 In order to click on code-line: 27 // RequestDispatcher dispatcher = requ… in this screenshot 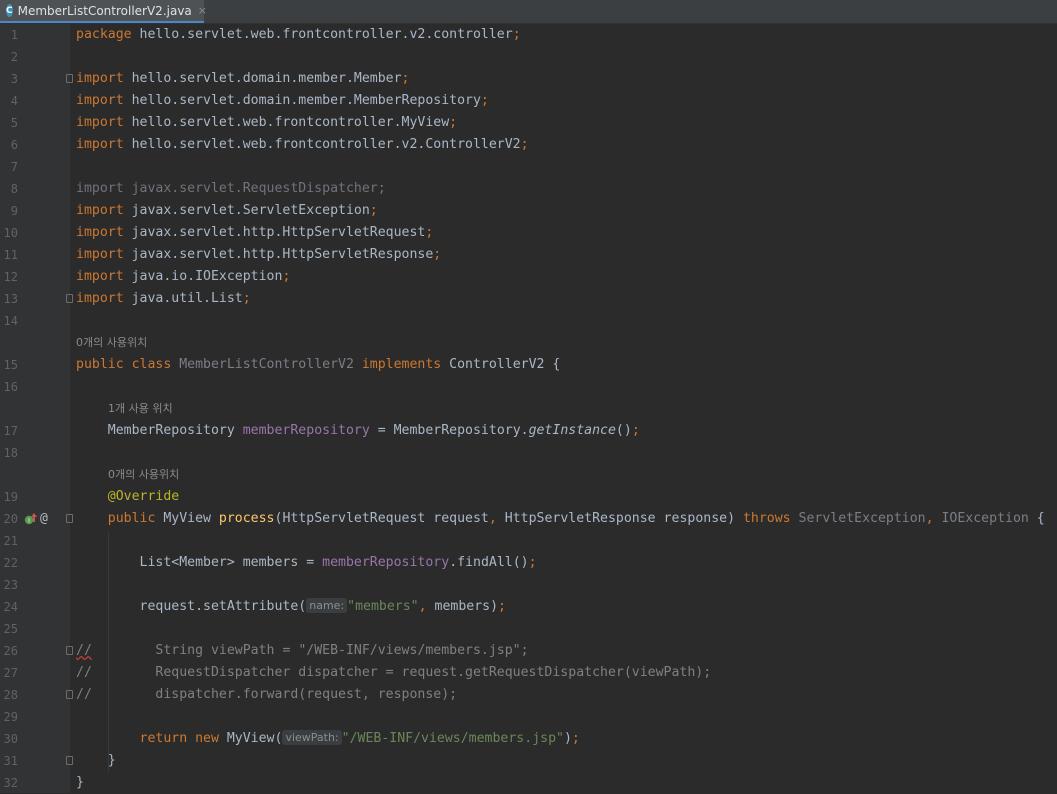, I will do `click(528, 673)`.